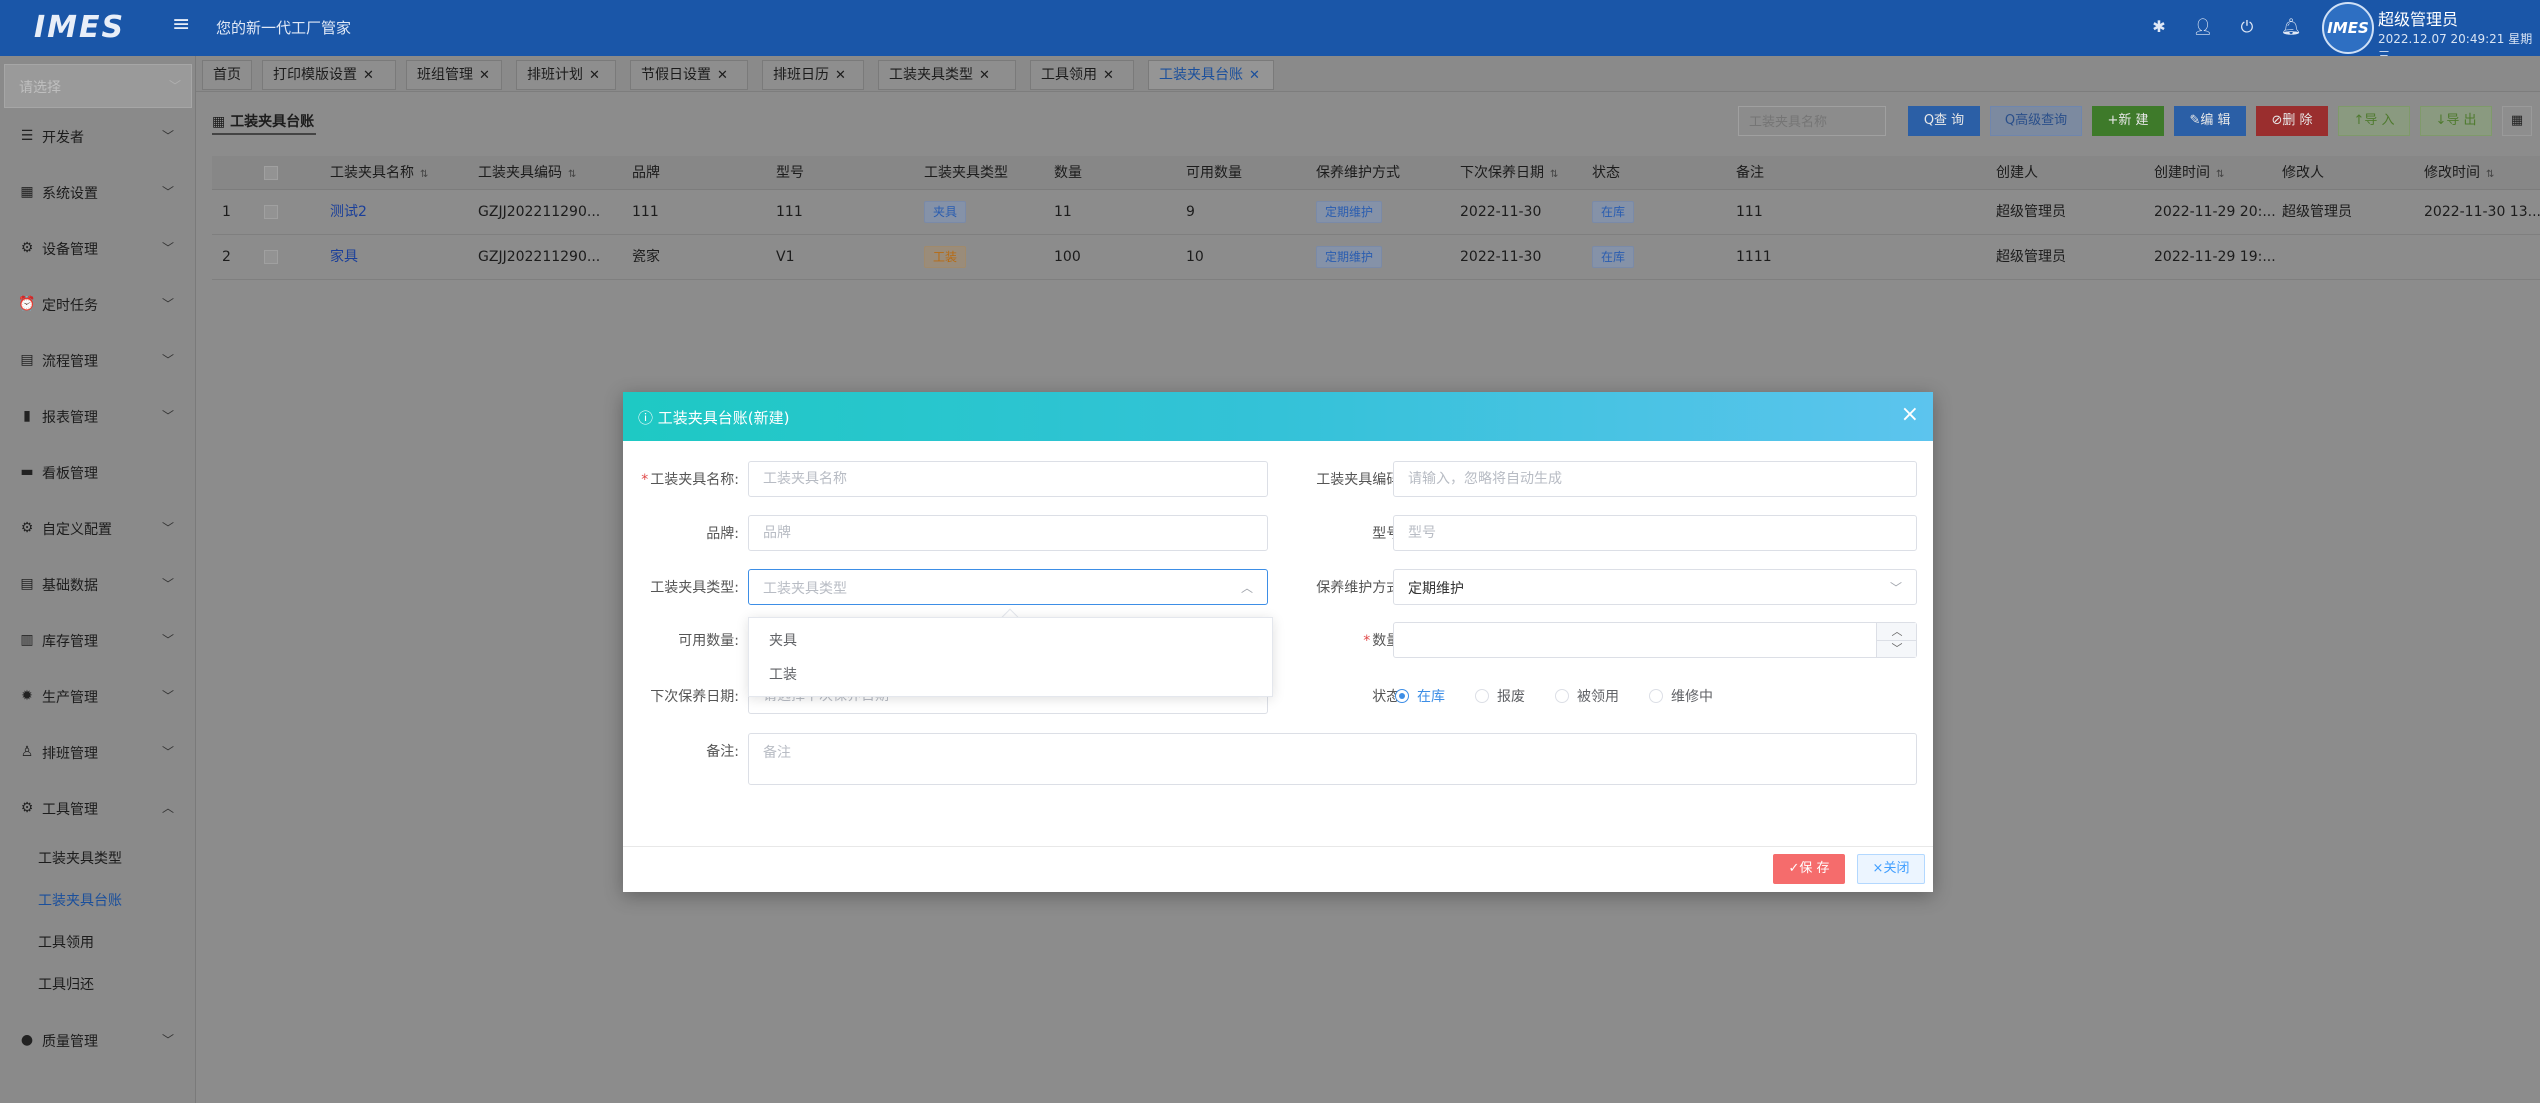  I want to click on code-input, so click(1655, 479).